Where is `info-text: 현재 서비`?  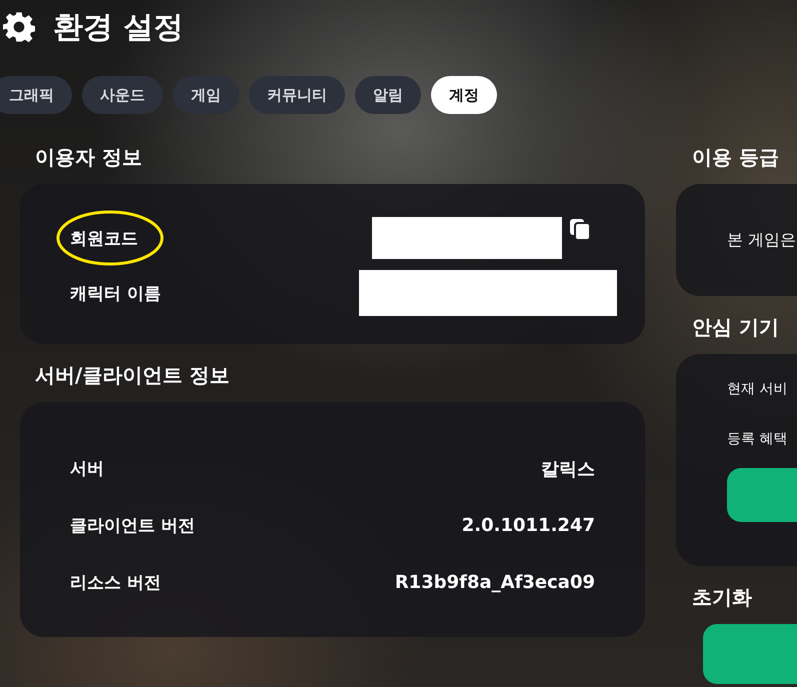 info-text: 현재 서비 is located at coordinates (757, 389).